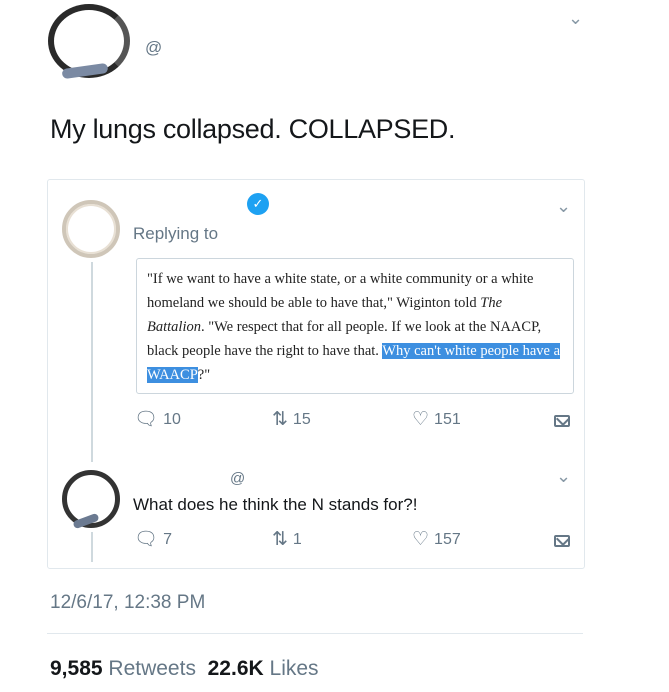  I want to click on tweet-text: My lungs collapsed. COLLAPSED., so click(253, 129).